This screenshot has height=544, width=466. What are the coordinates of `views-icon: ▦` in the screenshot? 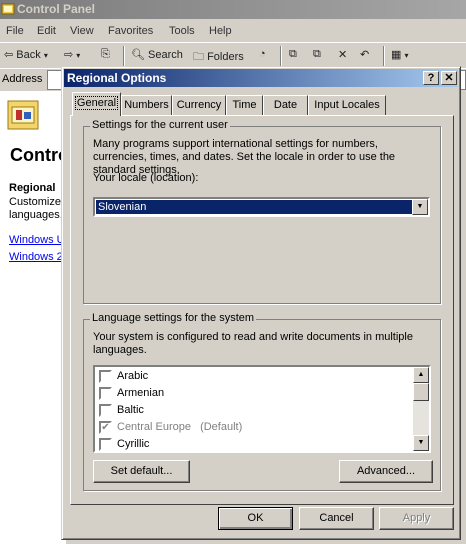 It's located at (396, 55).